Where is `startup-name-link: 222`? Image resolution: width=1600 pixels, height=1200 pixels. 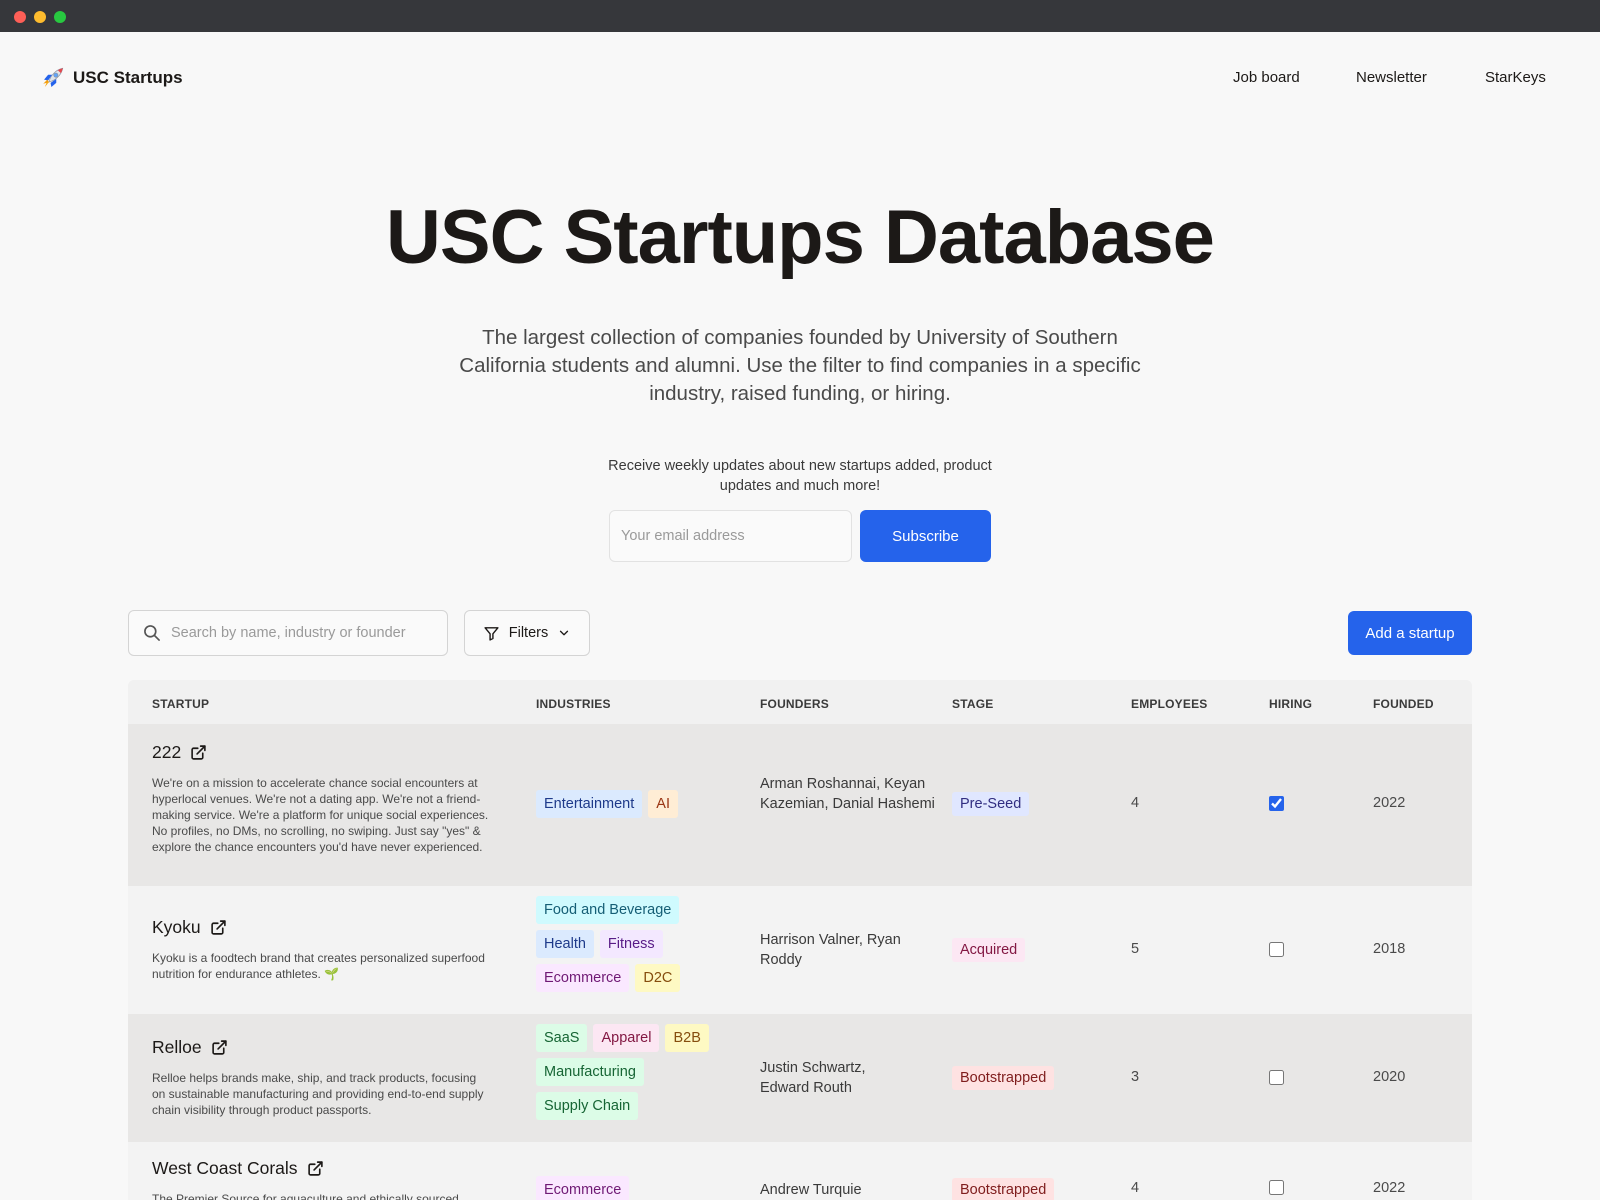
startup-name-link: 222 is located at coordinates (179, 752).